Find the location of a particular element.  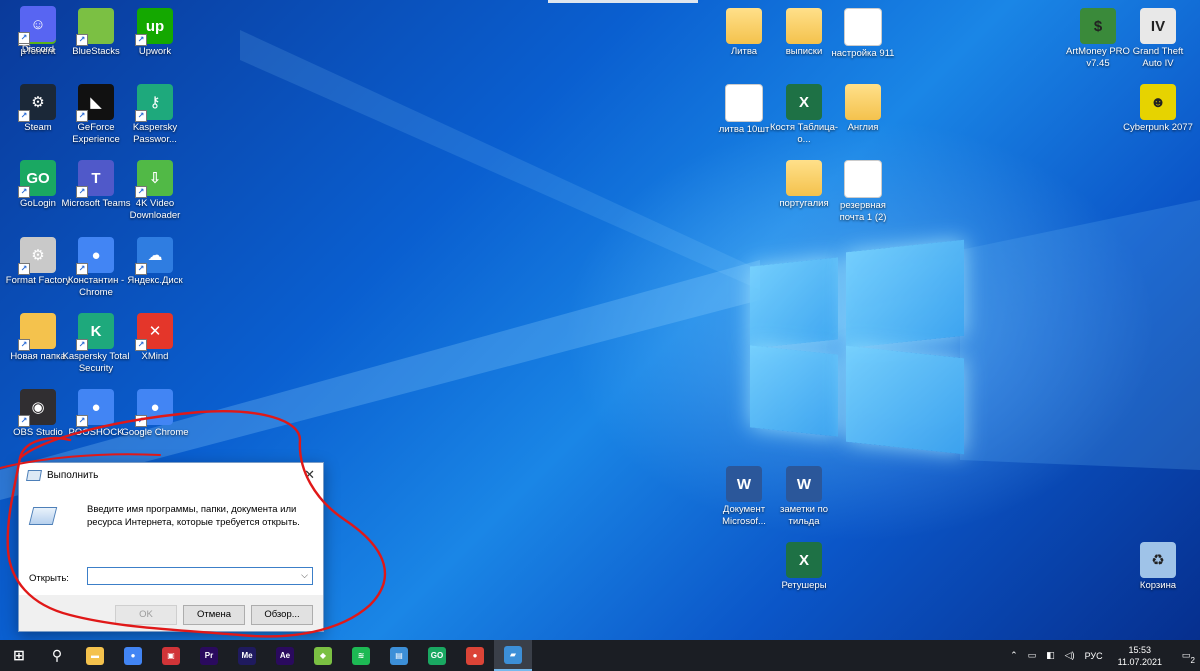

chrome-profile-icon: ● is located at coordinates (475, 655).